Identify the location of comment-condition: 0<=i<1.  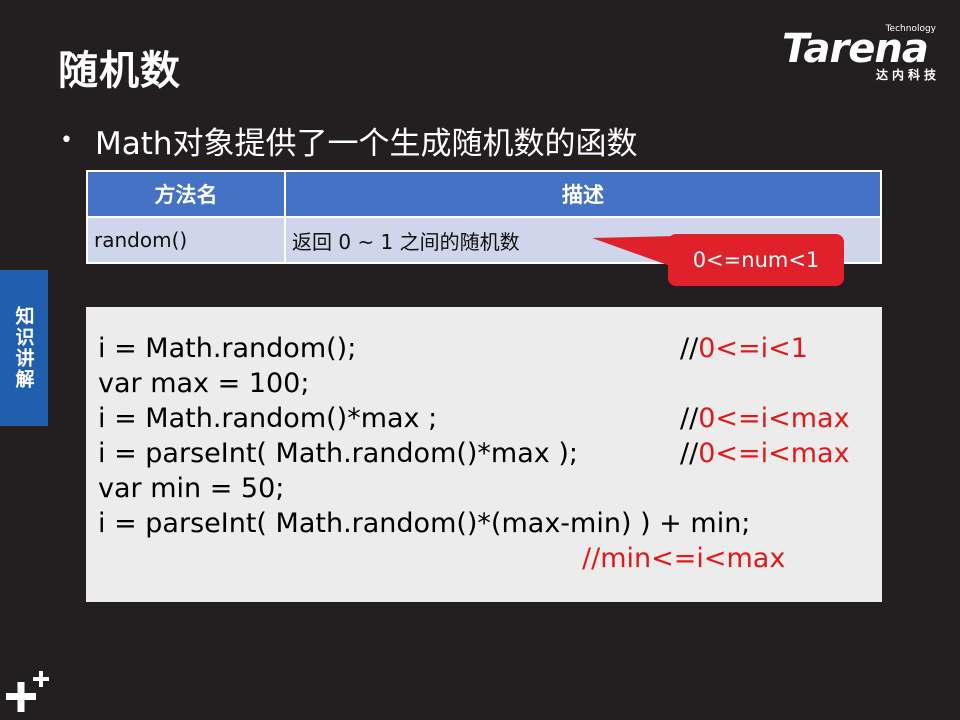
(753, 348).